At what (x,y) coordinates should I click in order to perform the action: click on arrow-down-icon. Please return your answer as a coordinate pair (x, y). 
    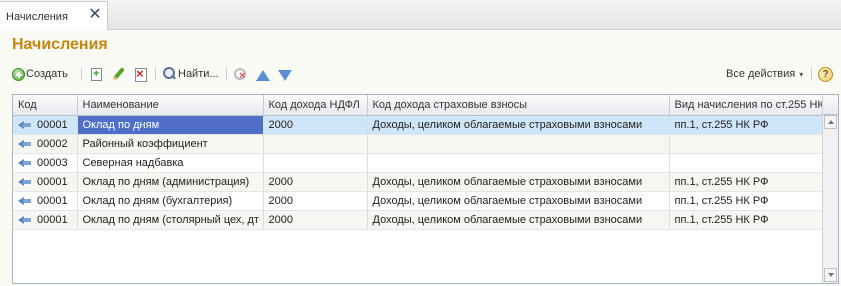
    Looking at the image, I should click on (285, 75).